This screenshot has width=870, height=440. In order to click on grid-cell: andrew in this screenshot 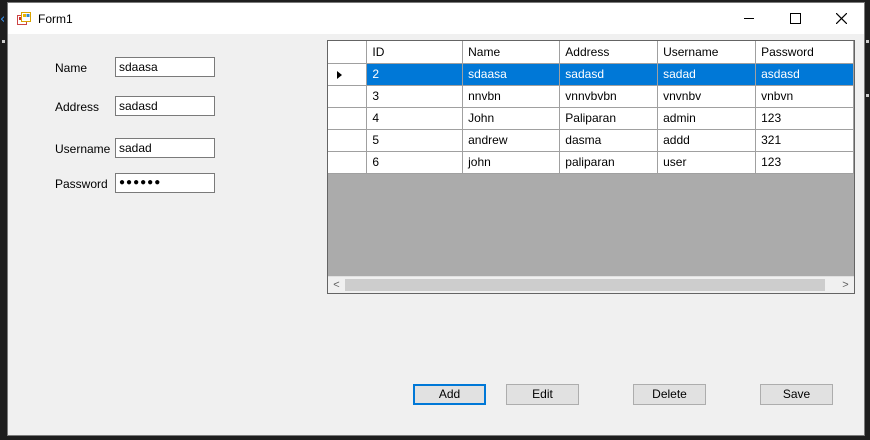, I will do `click(511, 140)`.